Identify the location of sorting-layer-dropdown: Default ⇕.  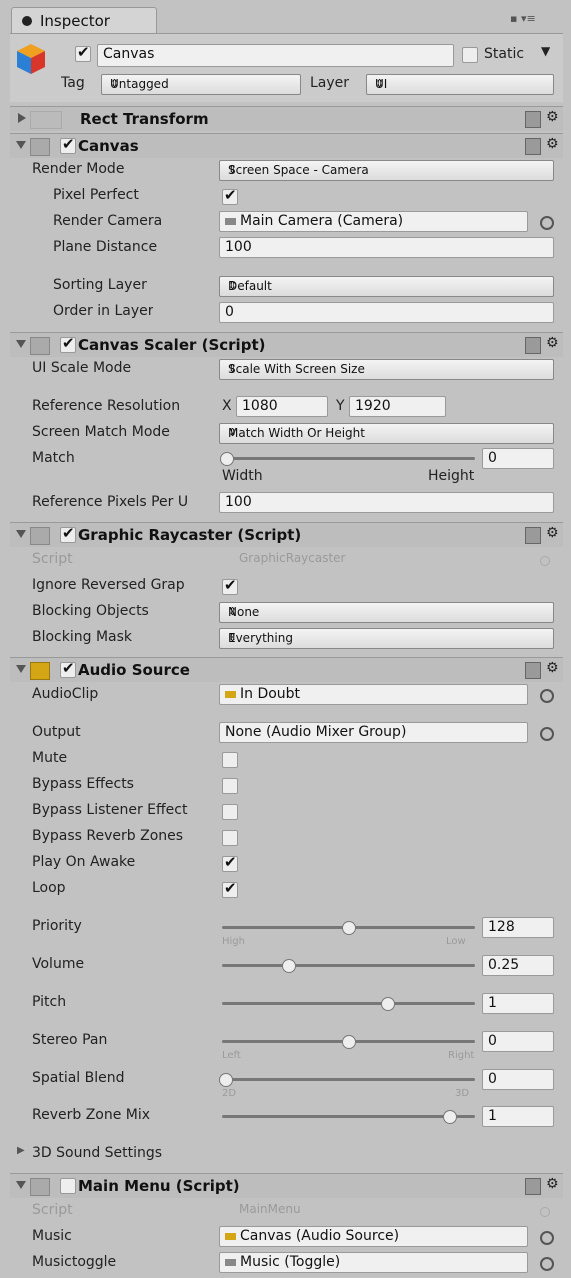
(386, 286).